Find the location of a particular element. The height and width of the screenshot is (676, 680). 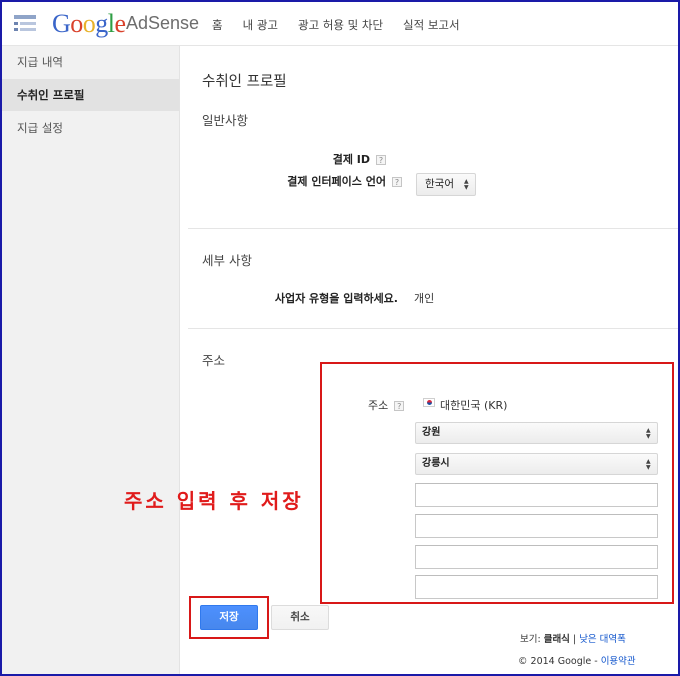

view-classic: 클래식 is located at coordinates (556, 639).